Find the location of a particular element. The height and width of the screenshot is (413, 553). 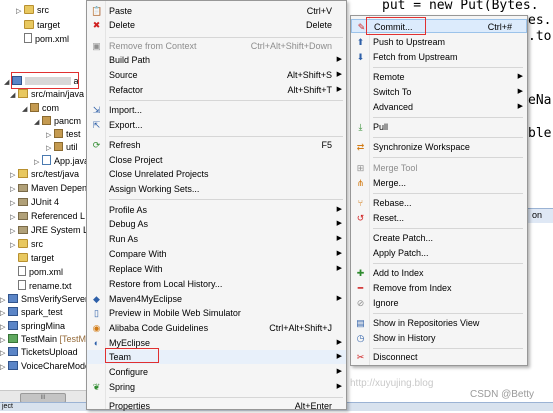

tree-item: ▷ util is located at coordinates (62, 147).